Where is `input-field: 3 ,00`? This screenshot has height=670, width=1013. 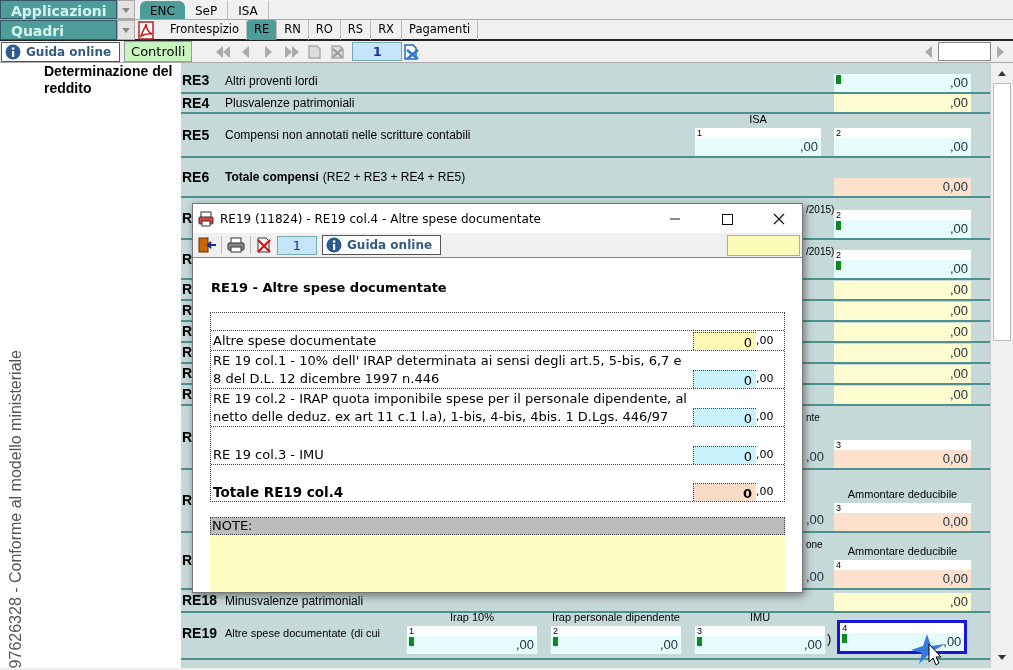 input-field: 3 ,00 is located at coordinates (760, 640).